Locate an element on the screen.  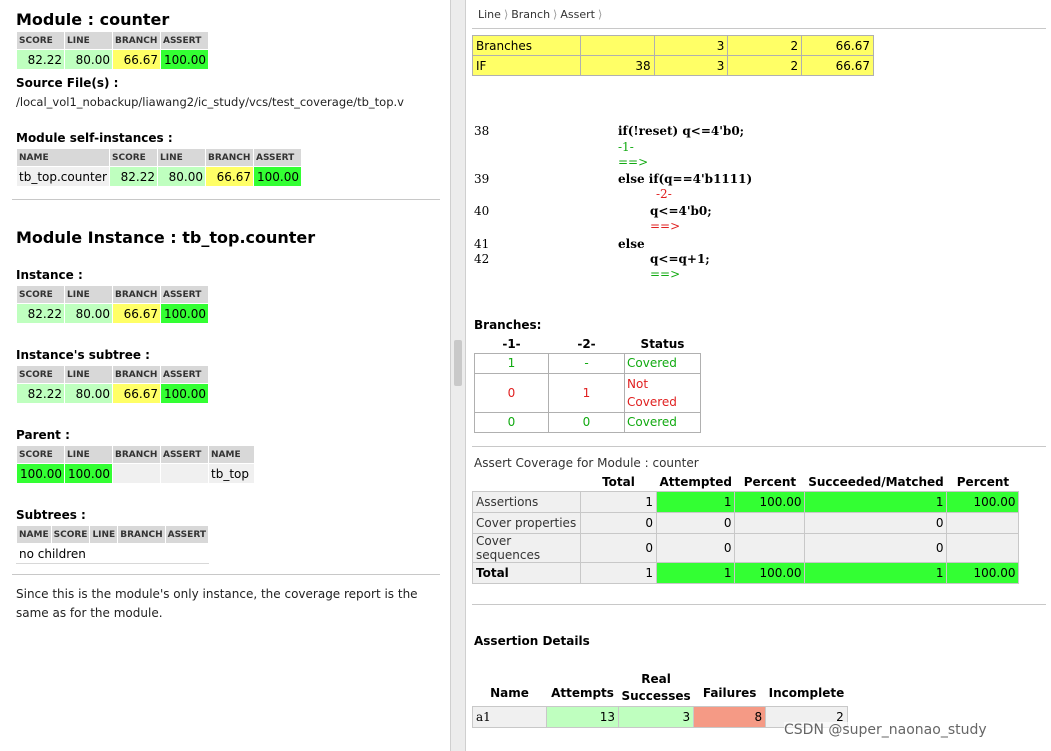
branch-total: 3 is located at coordinates (691, 65).